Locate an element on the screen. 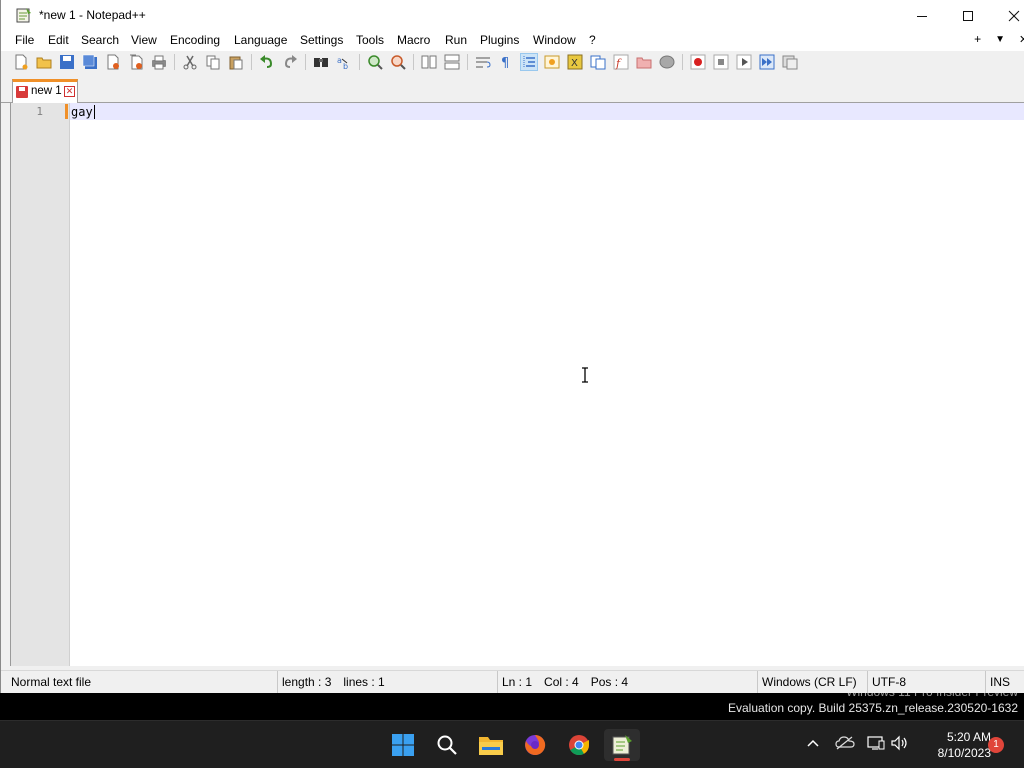 The image size is (1024, 768). replace-icon: ab is located at coordinates (344, 62).